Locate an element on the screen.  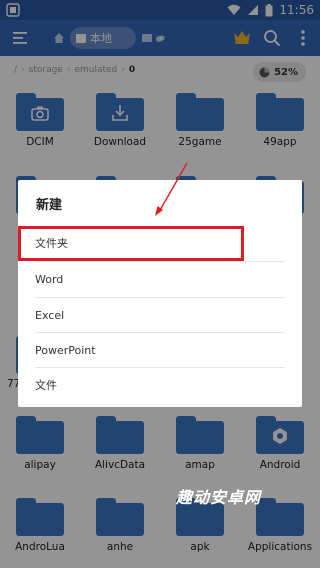
option-label: 文件 is located at coordinates (46, 385).